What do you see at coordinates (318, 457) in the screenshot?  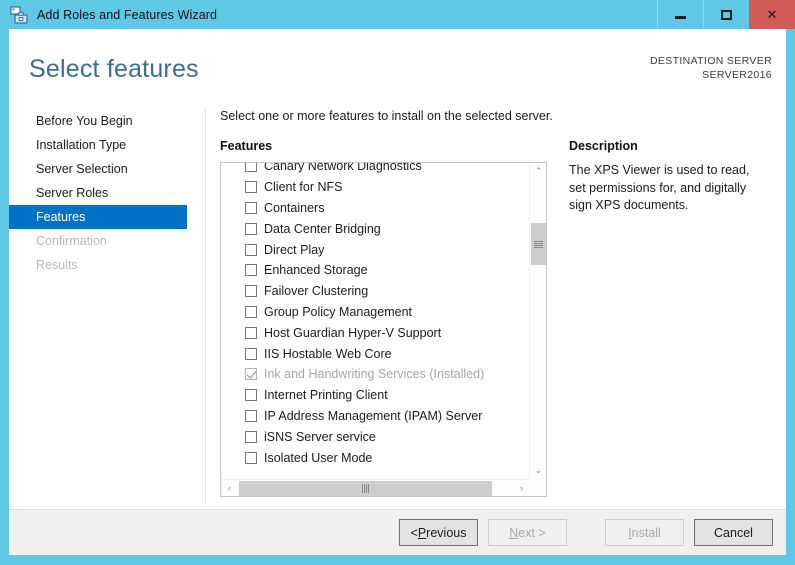 I see `feature-label: Isolated User Mode` at bounding box center [318, 457].